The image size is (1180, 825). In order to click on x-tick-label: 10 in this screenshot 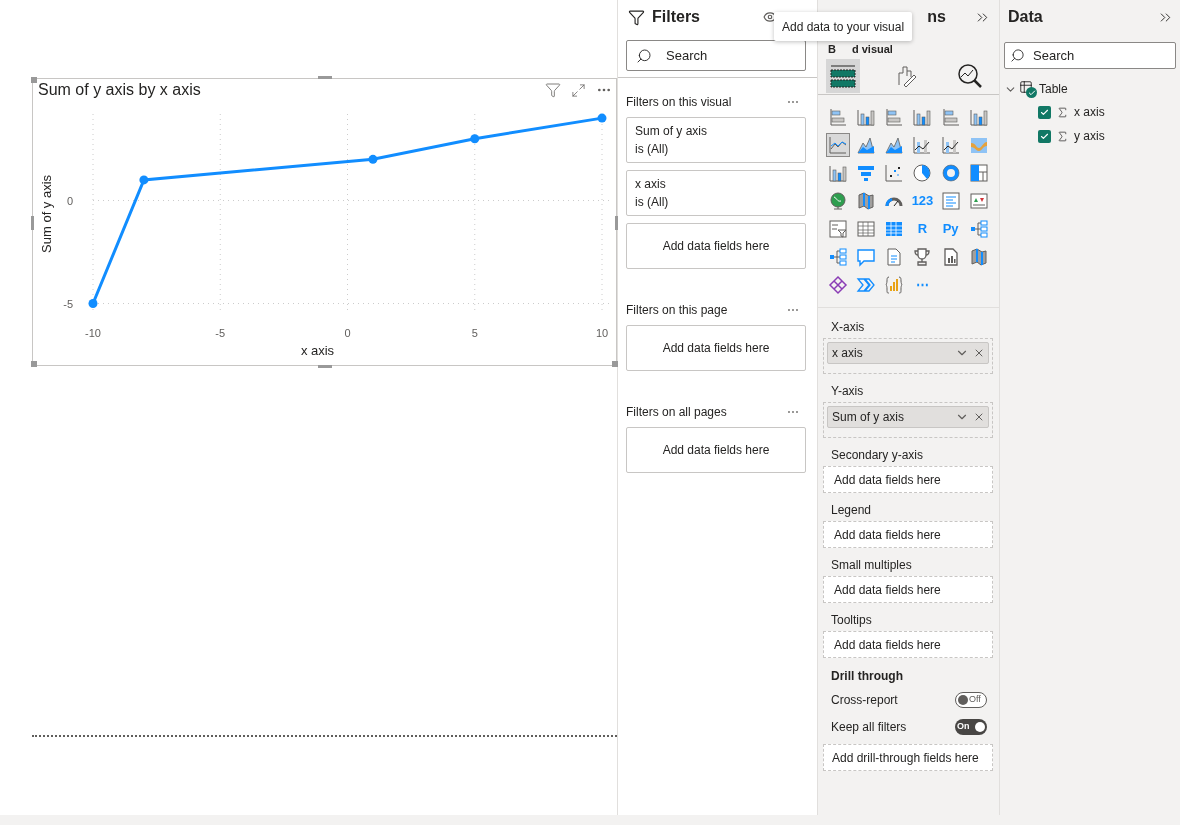, I will do `click(602, 332)`.